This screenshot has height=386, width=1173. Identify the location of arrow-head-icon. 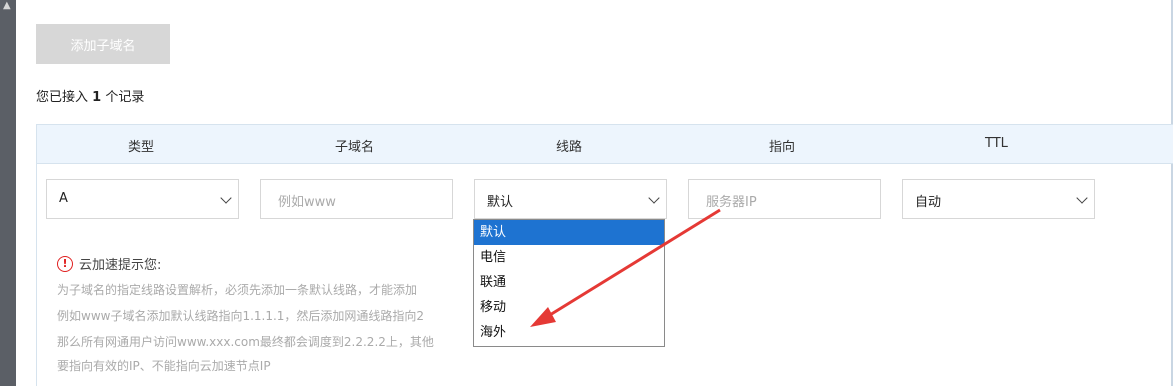
(543, 317).